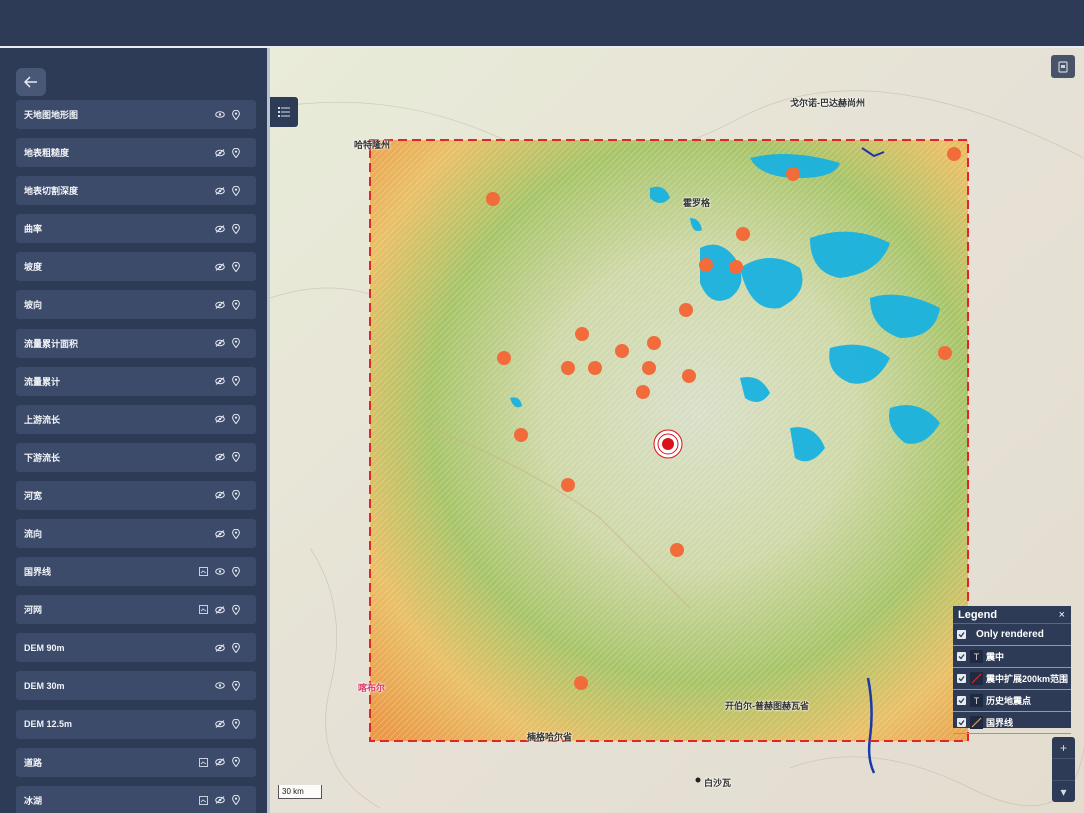 Image resolution: width=1084 pixels, height=813 pixels. What do you see at coordinates (136, 381) in the screenshot?
I see `layer-row: 流量累计` at bounding box center [136, 381].